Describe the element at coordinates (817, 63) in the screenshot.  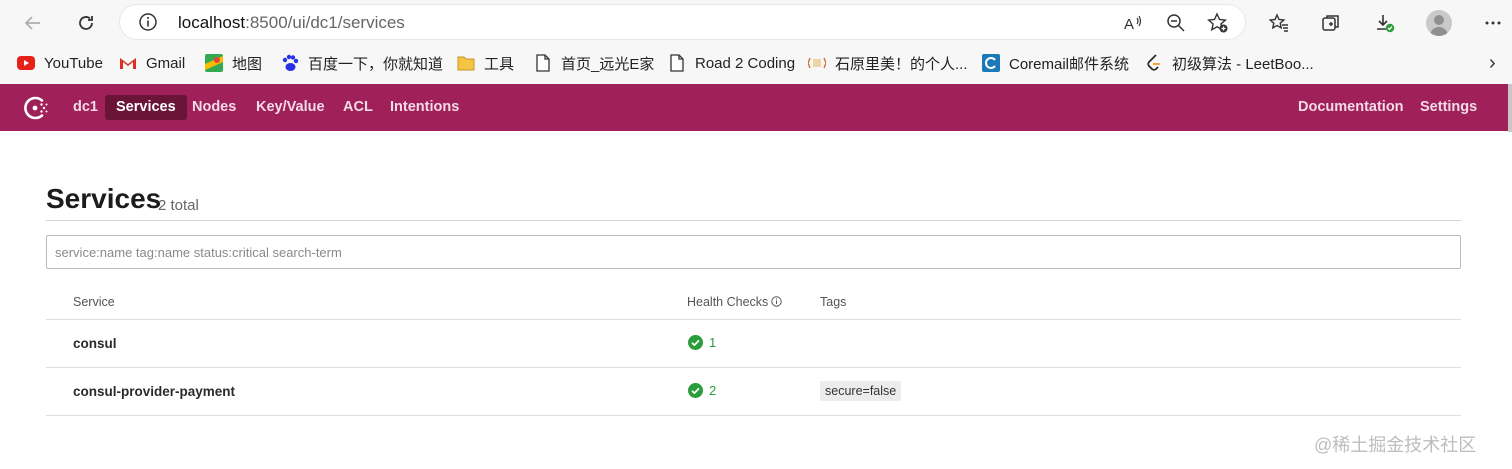
I see `site-icon` at that location.